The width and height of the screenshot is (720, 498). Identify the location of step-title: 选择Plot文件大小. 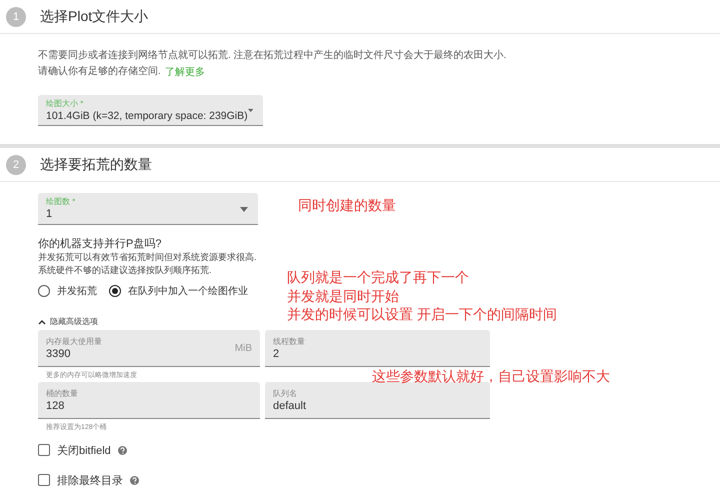
(94, 17).